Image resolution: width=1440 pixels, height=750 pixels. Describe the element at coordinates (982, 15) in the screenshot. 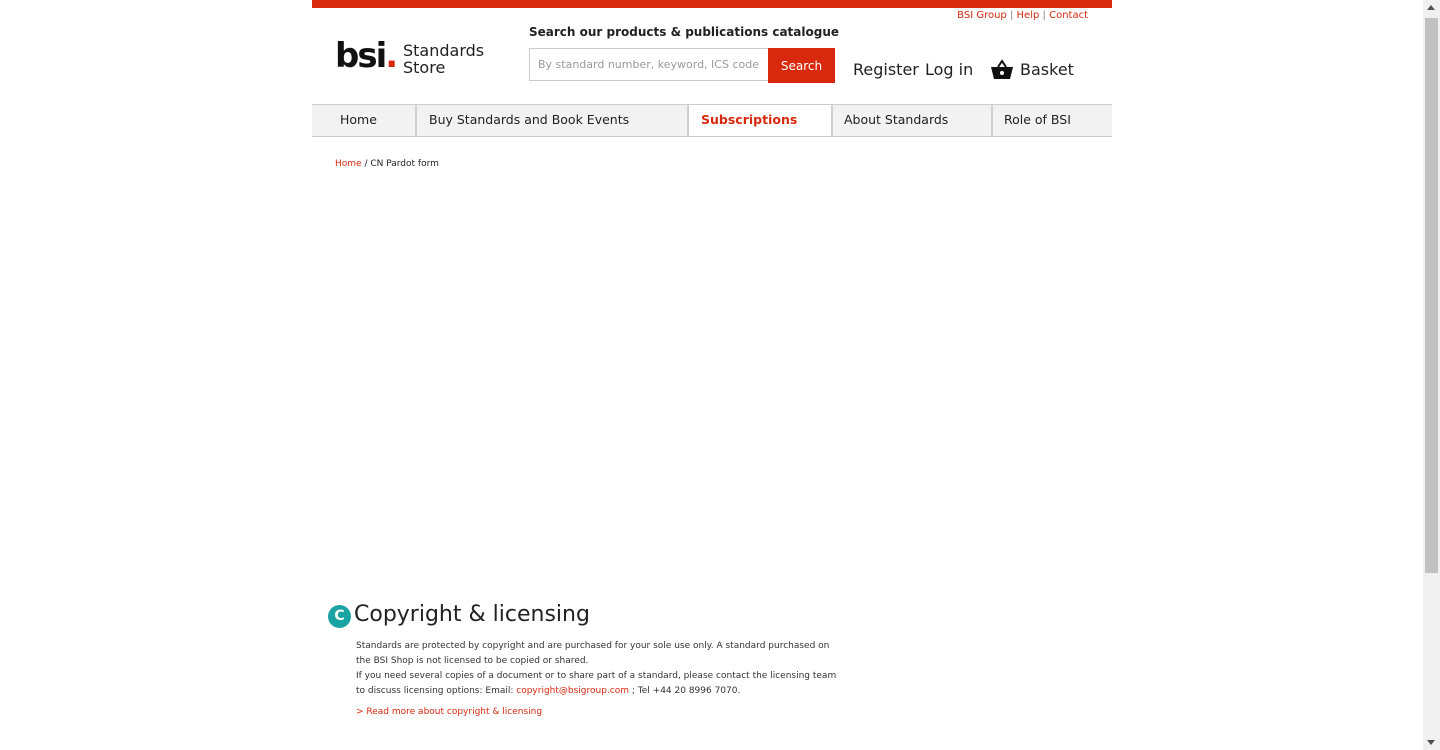

I see `bsi-group-link: BSI Group` at that location.